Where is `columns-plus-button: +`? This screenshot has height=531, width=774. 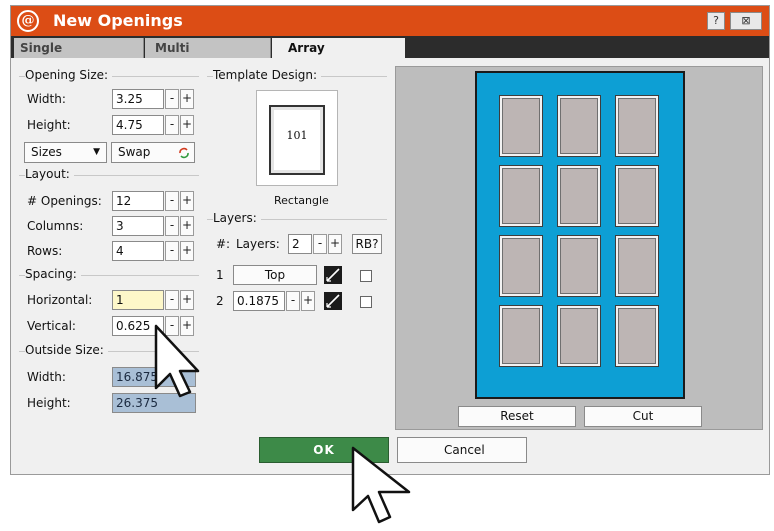 columns-plus-button: + is located at coordinates (187, 226).